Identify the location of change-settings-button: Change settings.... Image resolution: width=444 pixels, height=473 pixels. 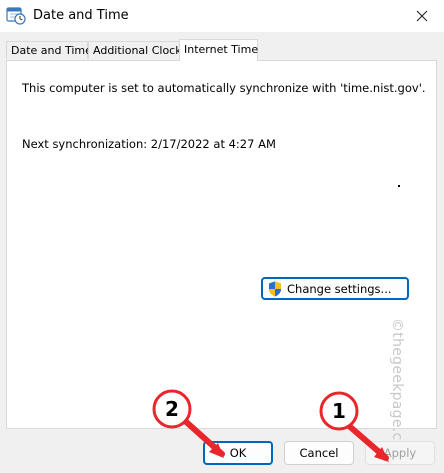
(335, 288).